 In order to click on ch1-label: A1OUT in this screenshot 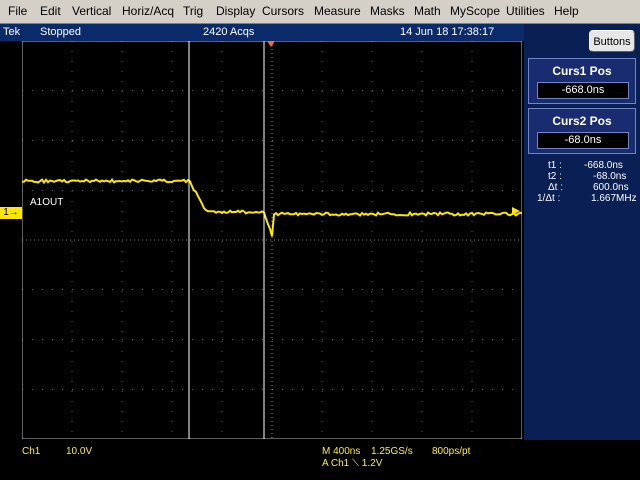, I will do `click(46, 202)`.